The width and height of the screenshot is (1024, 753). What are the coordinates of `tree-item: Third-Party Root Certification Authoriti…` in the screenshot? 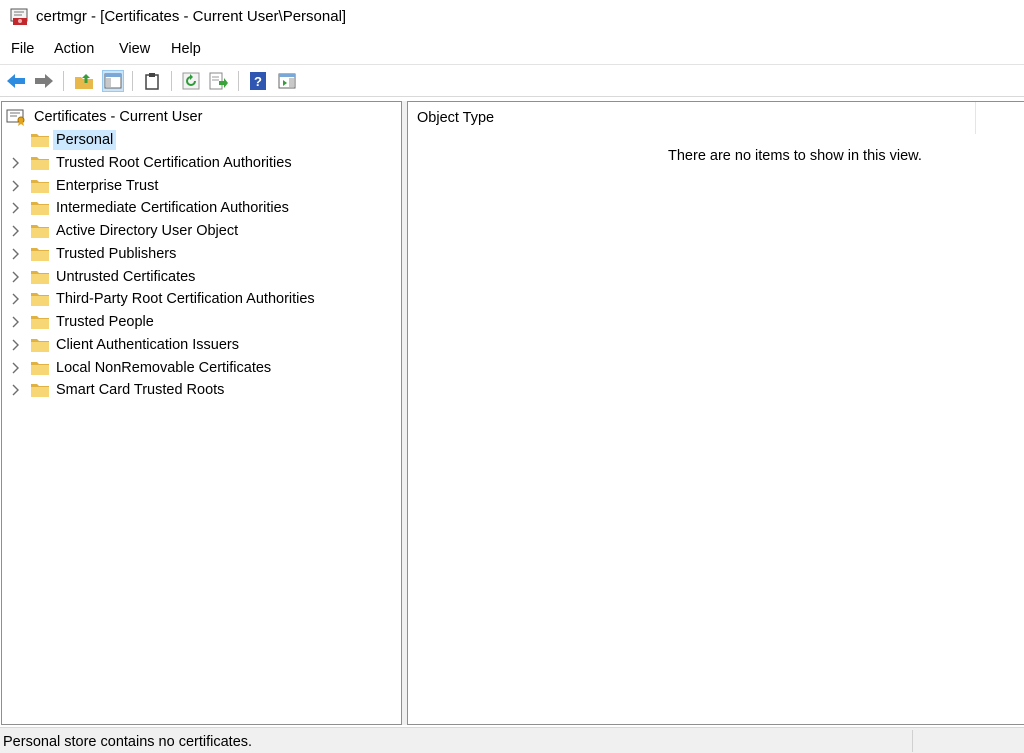 It's located at (205, 299).